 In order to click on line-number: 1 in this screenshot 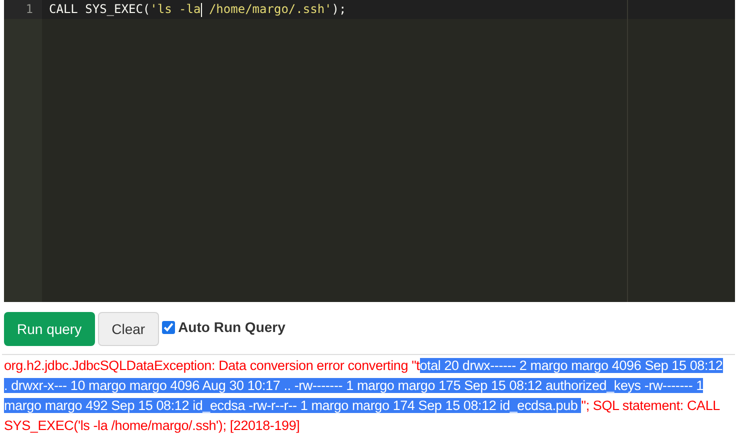, I will do `click(29, 9)`.